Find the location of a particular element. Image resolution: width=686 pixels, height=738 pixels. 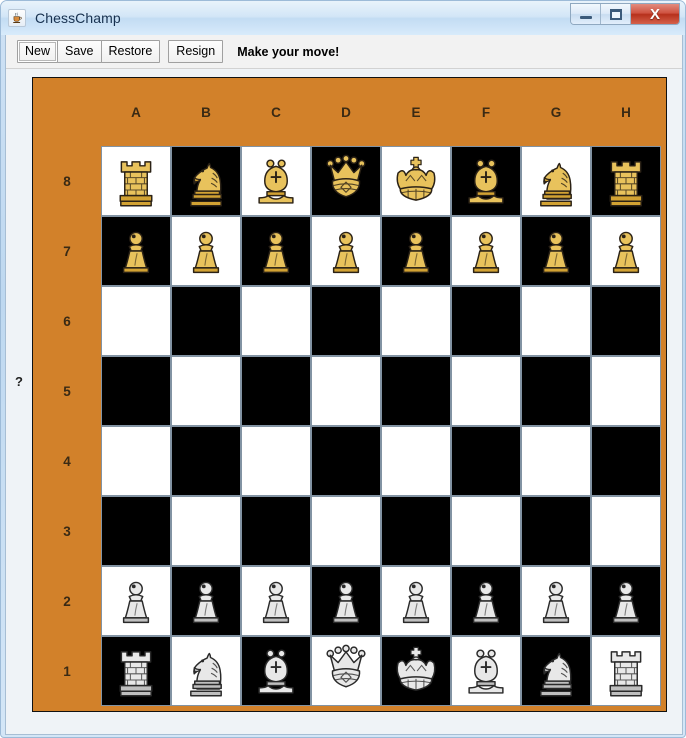

square-a3 is located at coordinates (136, 531).